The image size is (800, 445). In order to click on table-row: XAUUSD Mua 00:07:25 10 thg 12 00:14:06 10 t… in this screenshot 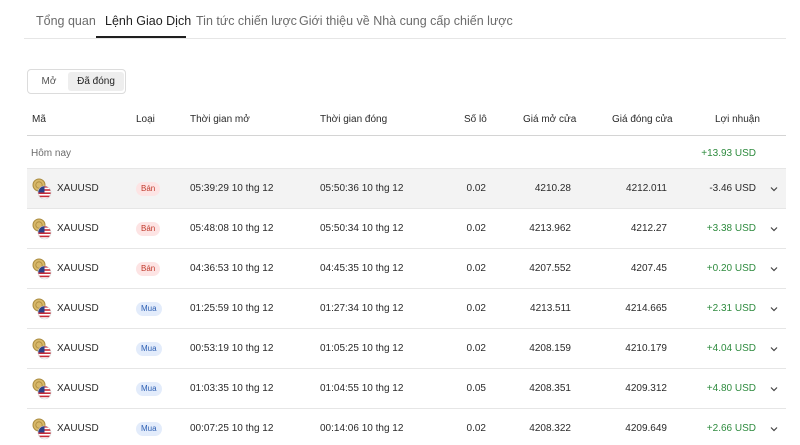, I will do `click(406, 427)`.